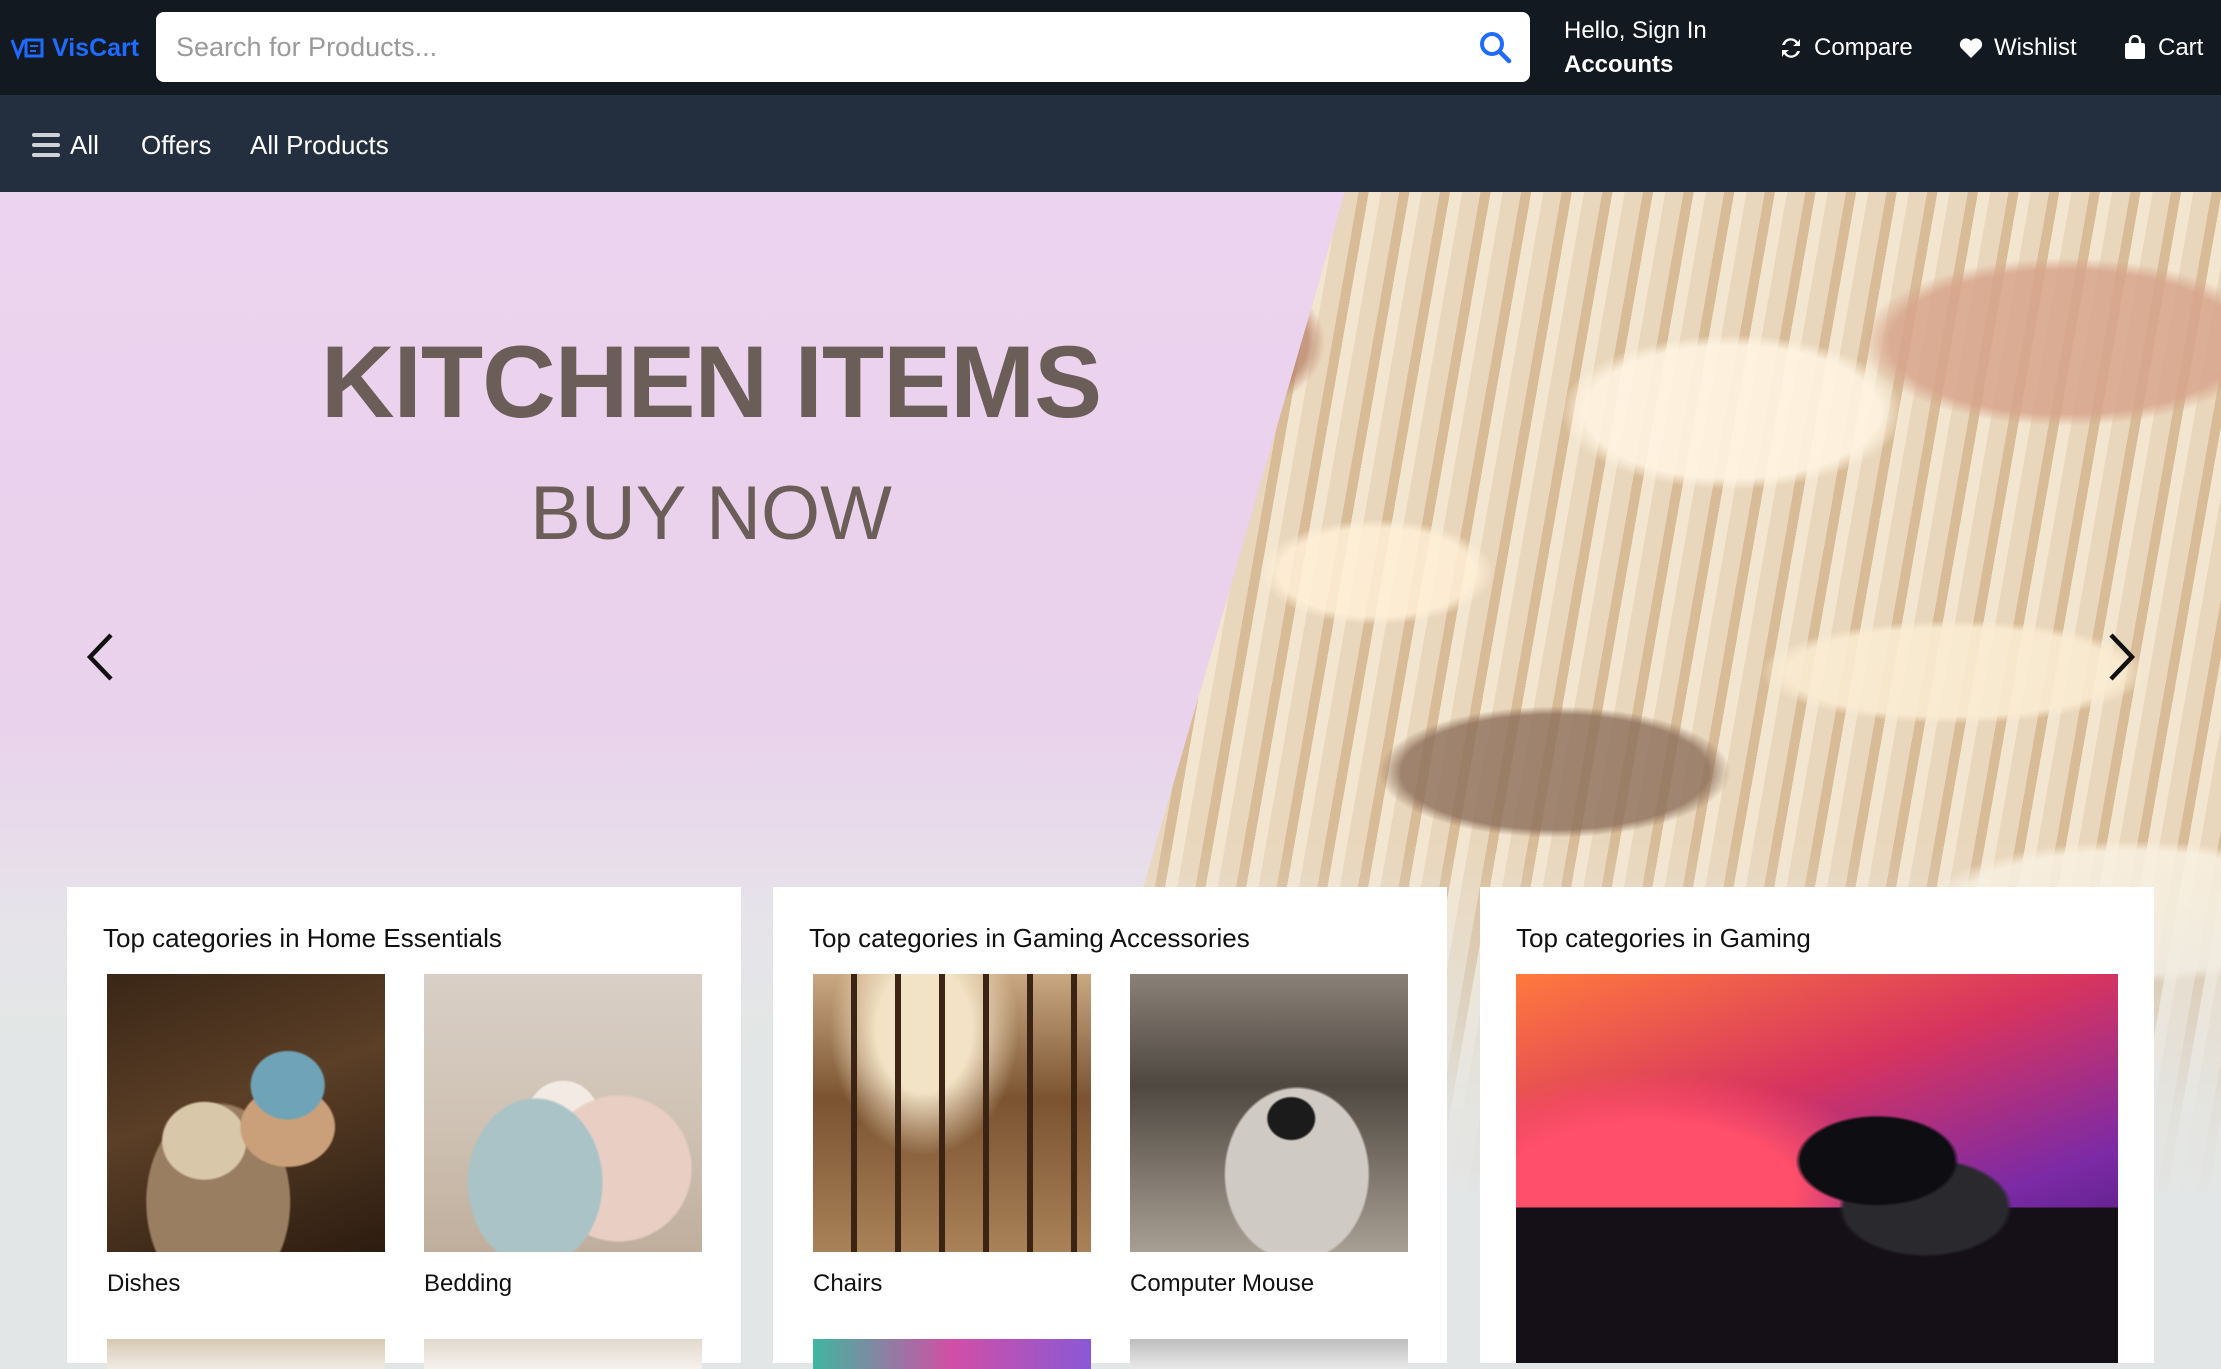  I want to click on compare-button: Compare, so click(1845, 48).